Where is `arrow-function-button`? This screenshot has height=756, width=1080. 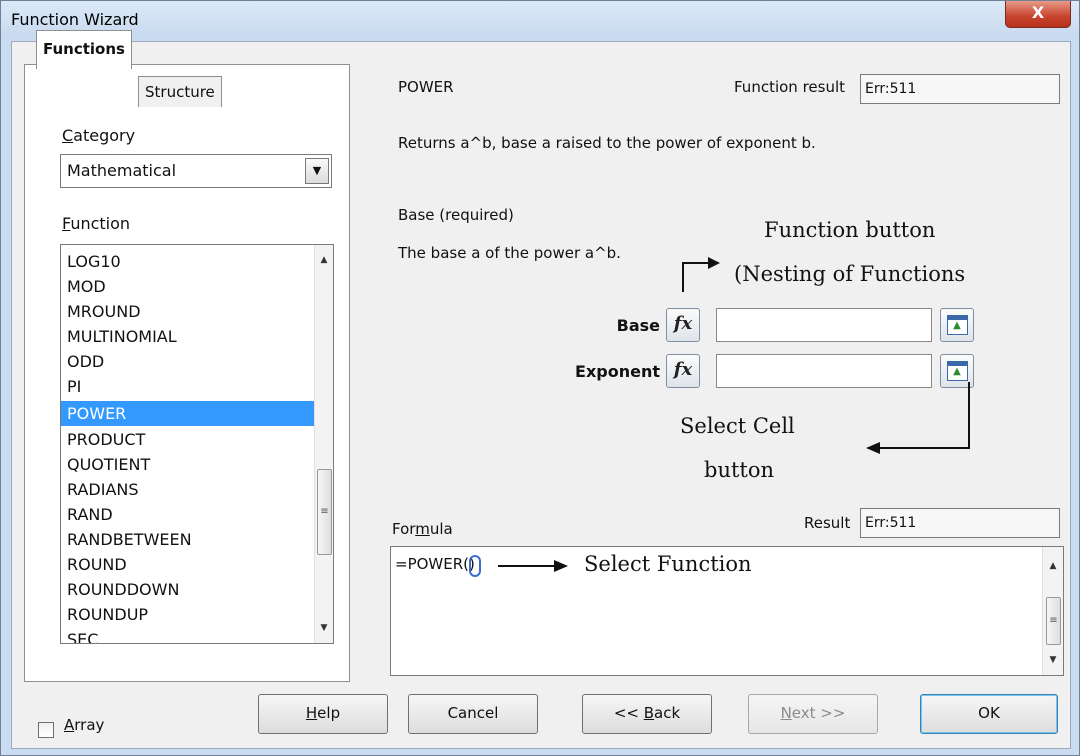
arrow-function-button is located at coordinates (697, 277).